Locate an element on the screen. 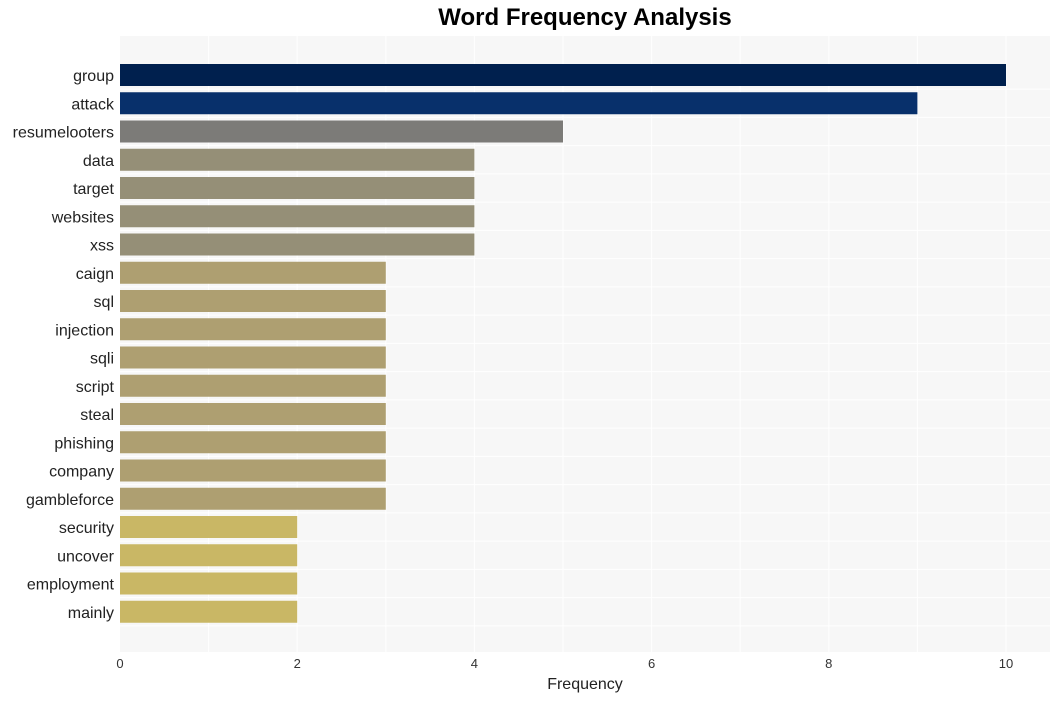  category-label-resumelooters: resumelooters is located at coordinates (63, 133).